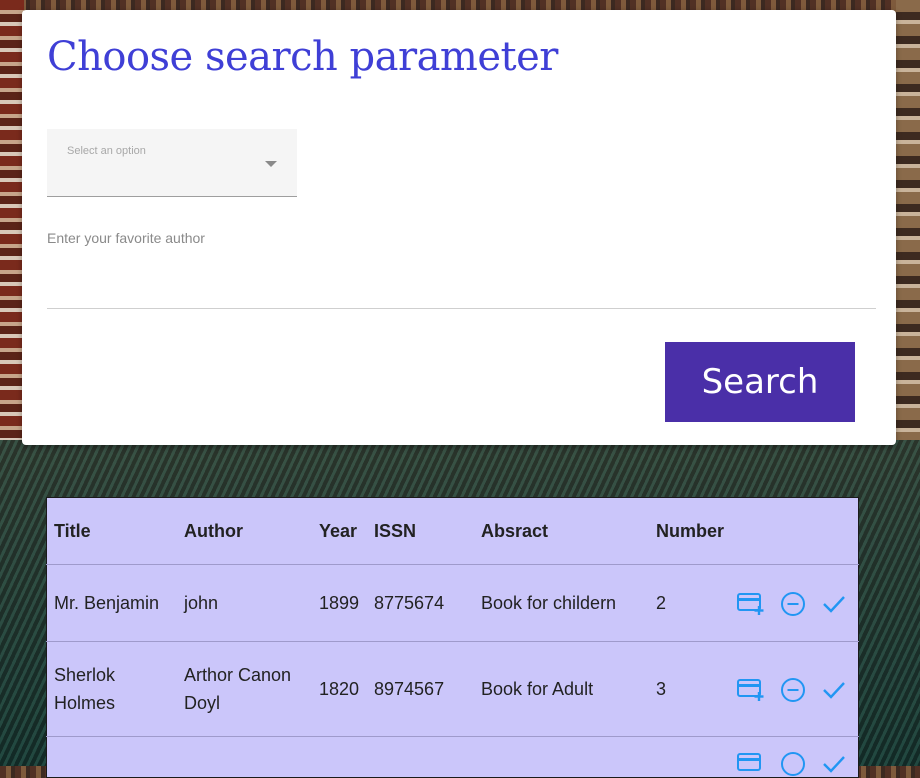 Image resolution: width=920 pixels, height=778 pixels. Describe the element at coordinates (794, 531) in the screenshot. I see `column-header-actions` at that location.